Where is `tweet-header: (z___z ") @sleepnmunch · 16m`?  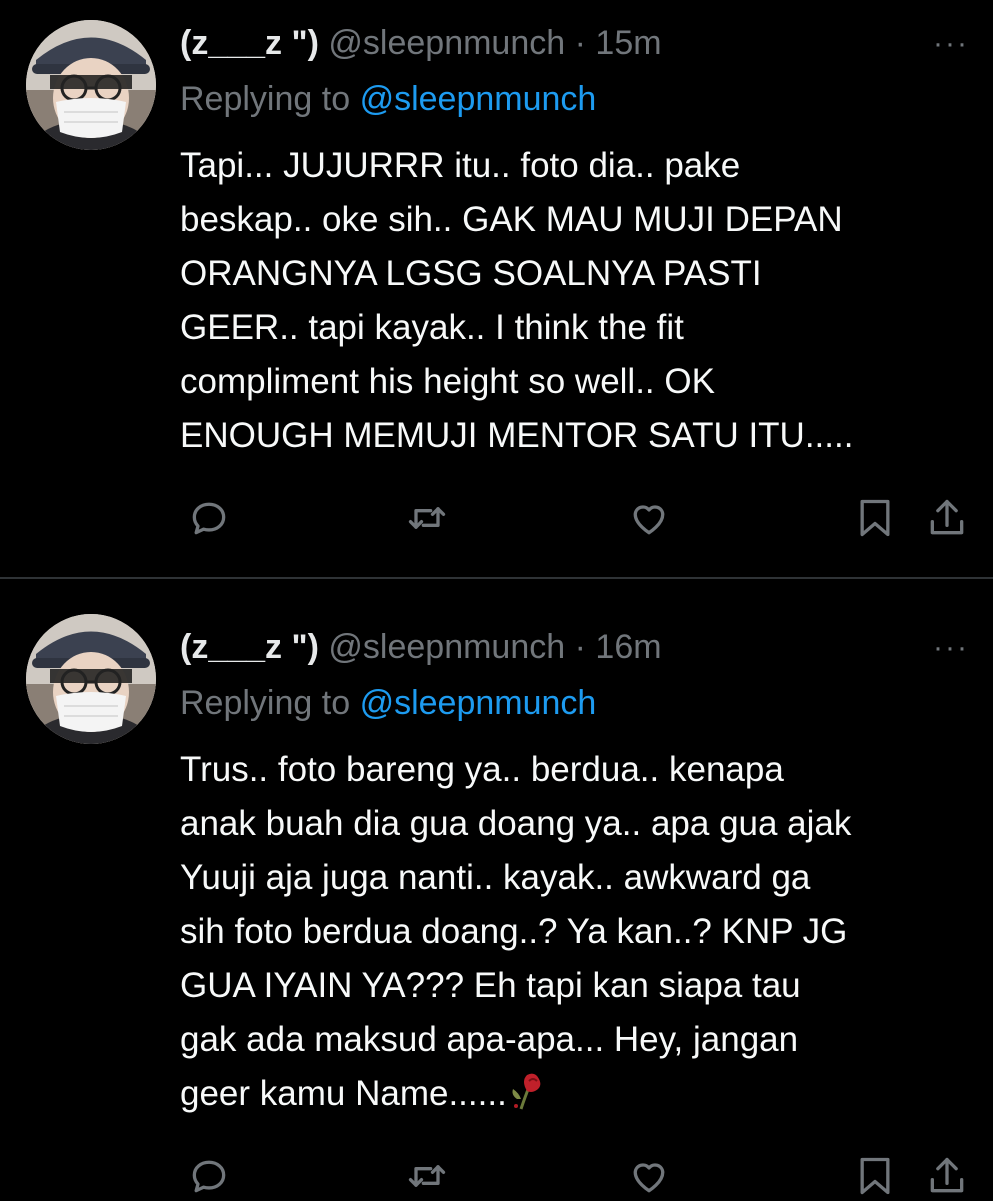
tweet-header: (z___z ") @sleepnmunch · 16m is located at coordinates (421, 647).